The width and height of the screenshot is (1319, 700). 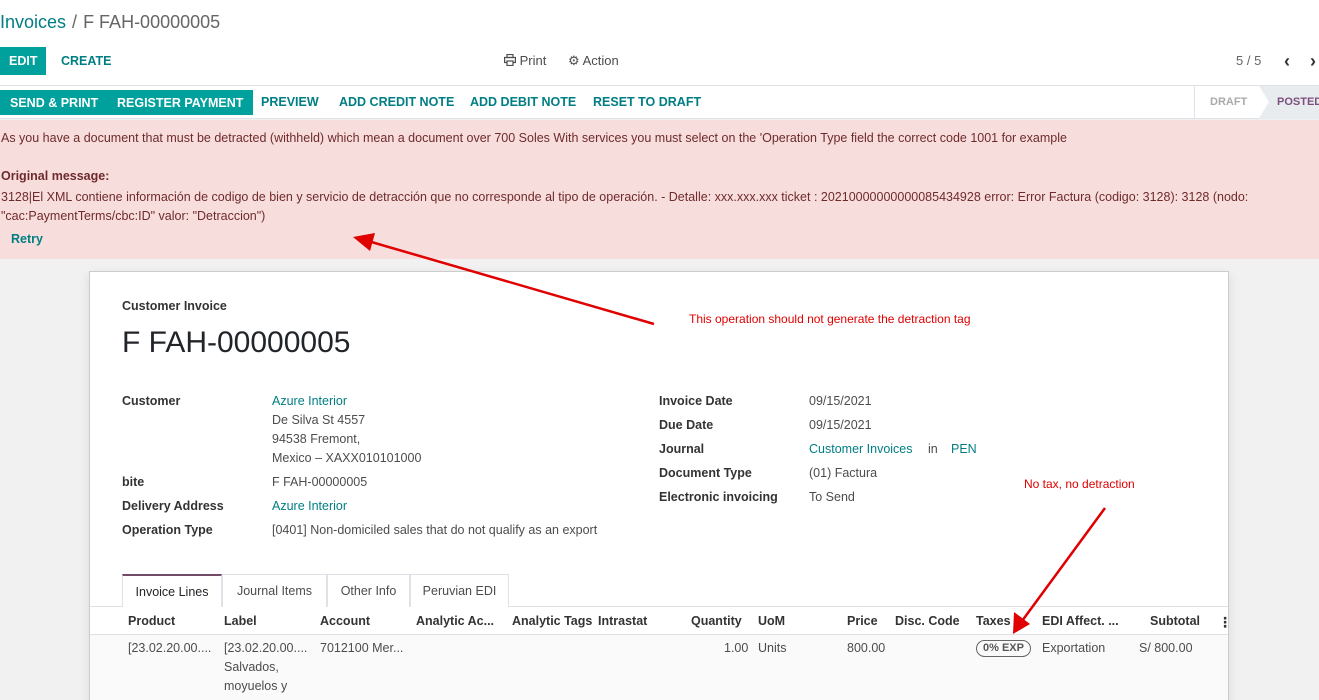 What do you see at coordinates (862, 621) in the screenshot?
I see `col-price: Price` at bounding box center [862, 621].